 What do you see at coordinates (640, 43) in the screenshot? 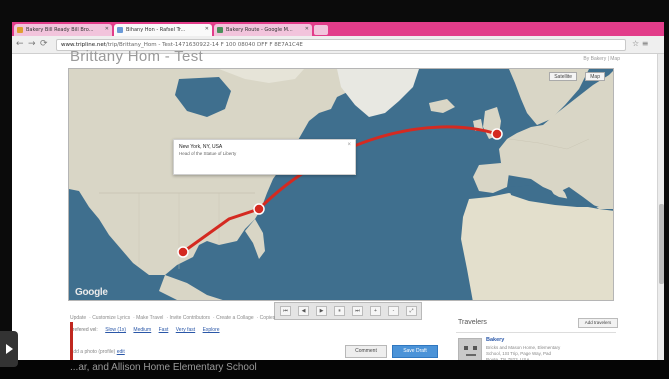
I see `bookmark-menu-icon: ☆ ≡` at bounding box center [640, 43].